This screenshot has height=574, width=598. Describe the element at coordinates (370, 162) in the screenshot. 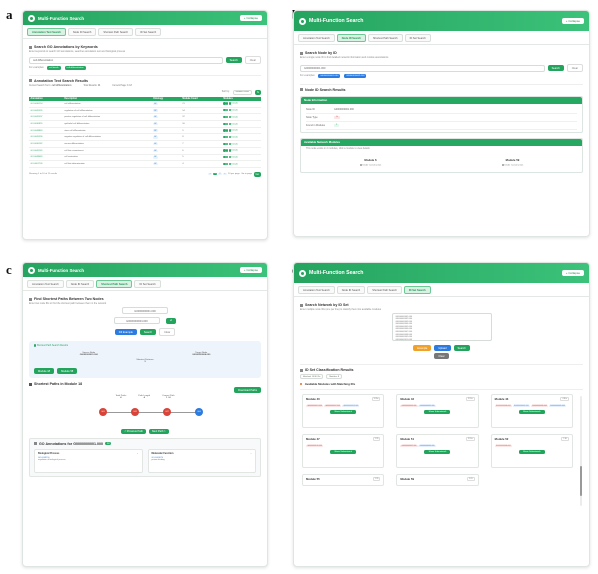

I see `module-item: Module 6 Under Construction` at that location.